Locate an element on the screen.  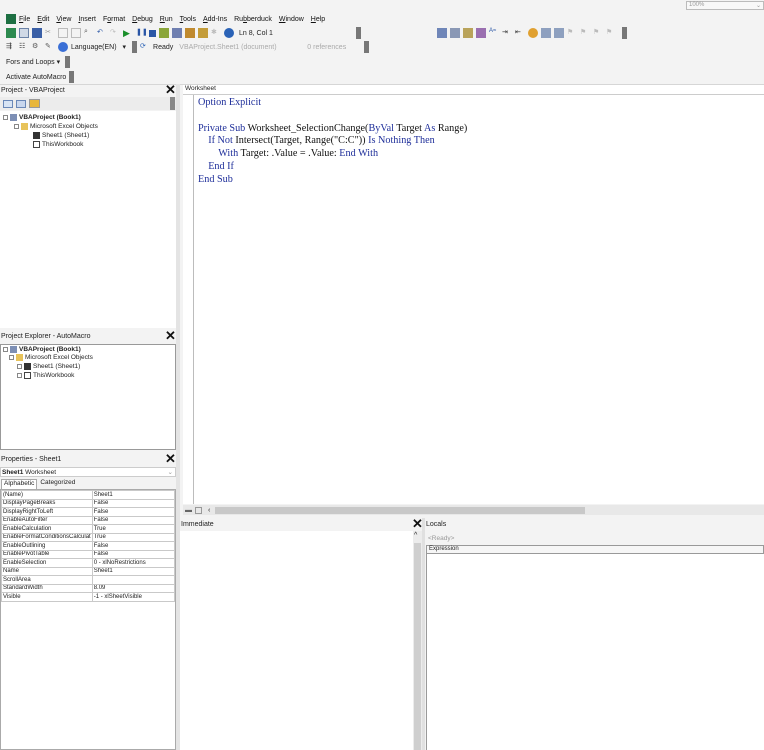
properties-icon is located at coordinates (190, 33).